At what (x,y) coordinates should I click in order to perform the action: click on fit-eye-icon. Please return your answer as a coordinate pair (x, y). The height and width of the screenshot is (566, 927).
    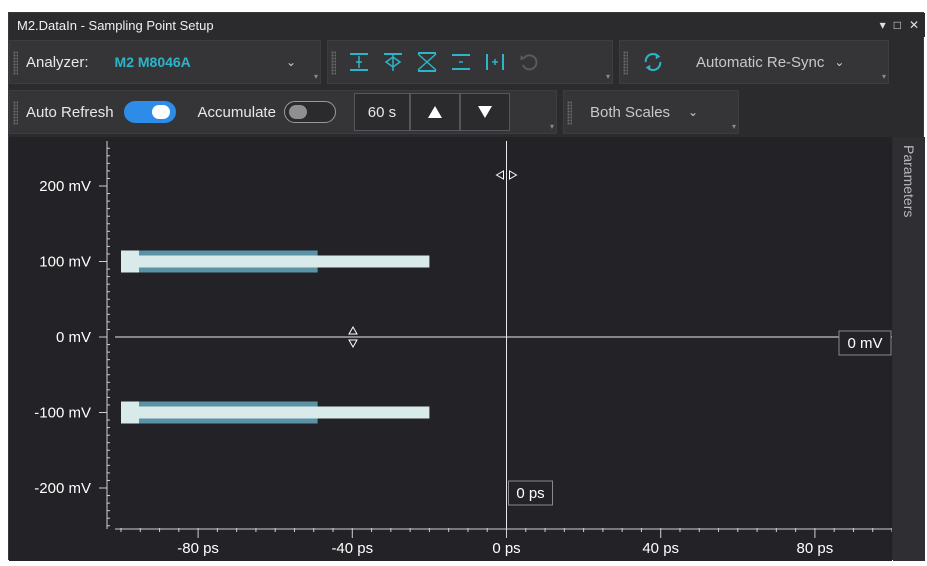
    Looking at the image, I should click on (427, 62).